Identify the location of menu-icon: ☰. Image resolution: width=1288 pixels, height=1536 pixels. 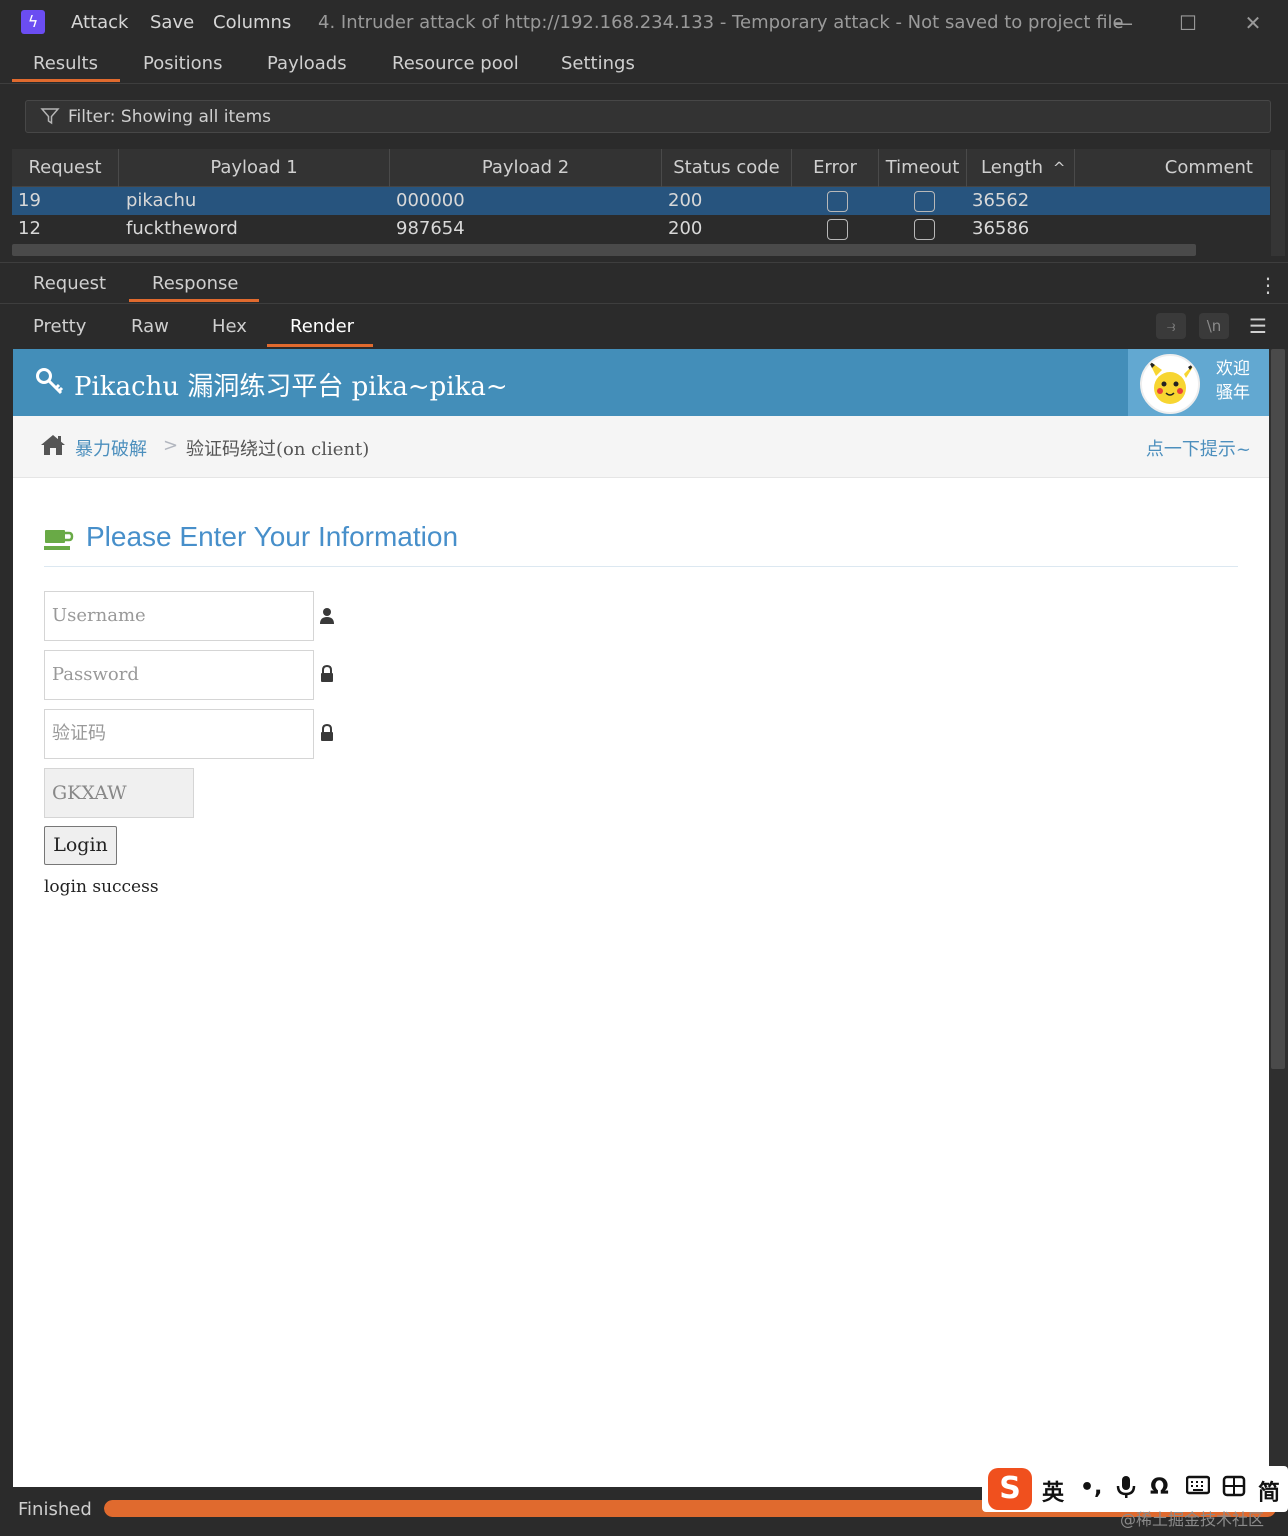
(1258, 326).